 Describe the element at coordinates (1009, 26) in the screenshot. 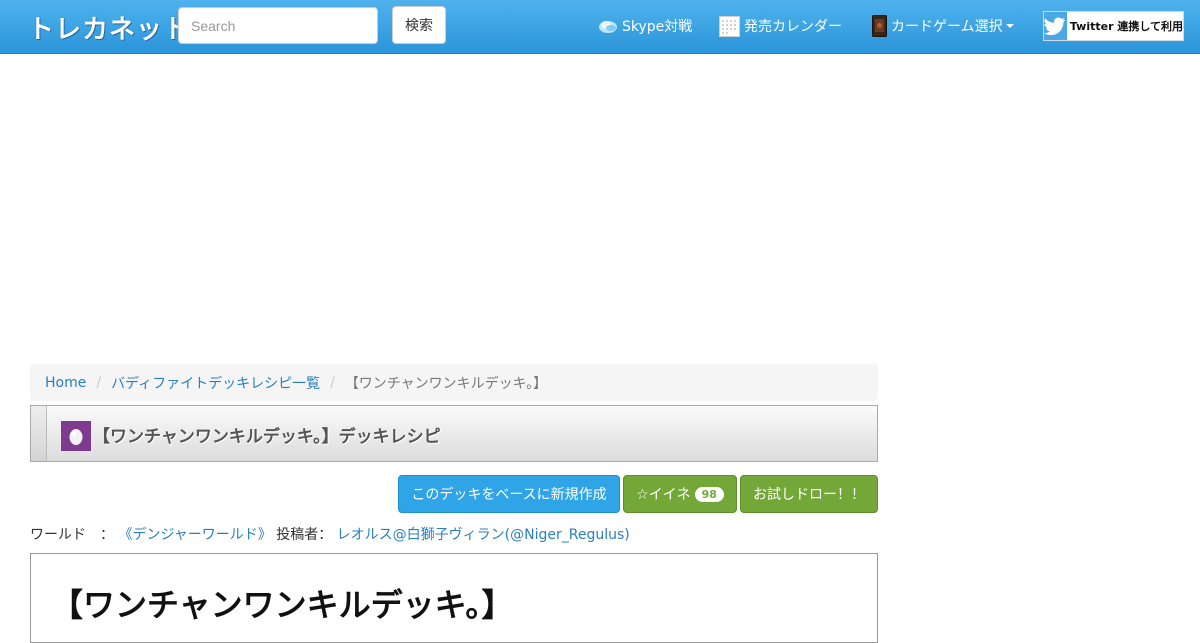

I see `caret-down-icon` at that location.